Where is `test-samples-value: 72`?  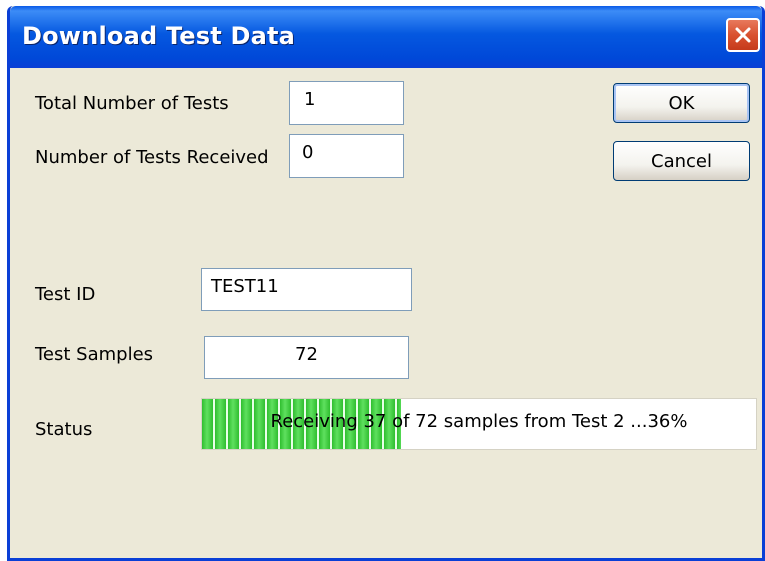
test-samples-value: 72 is located at coordinates (306, 354).